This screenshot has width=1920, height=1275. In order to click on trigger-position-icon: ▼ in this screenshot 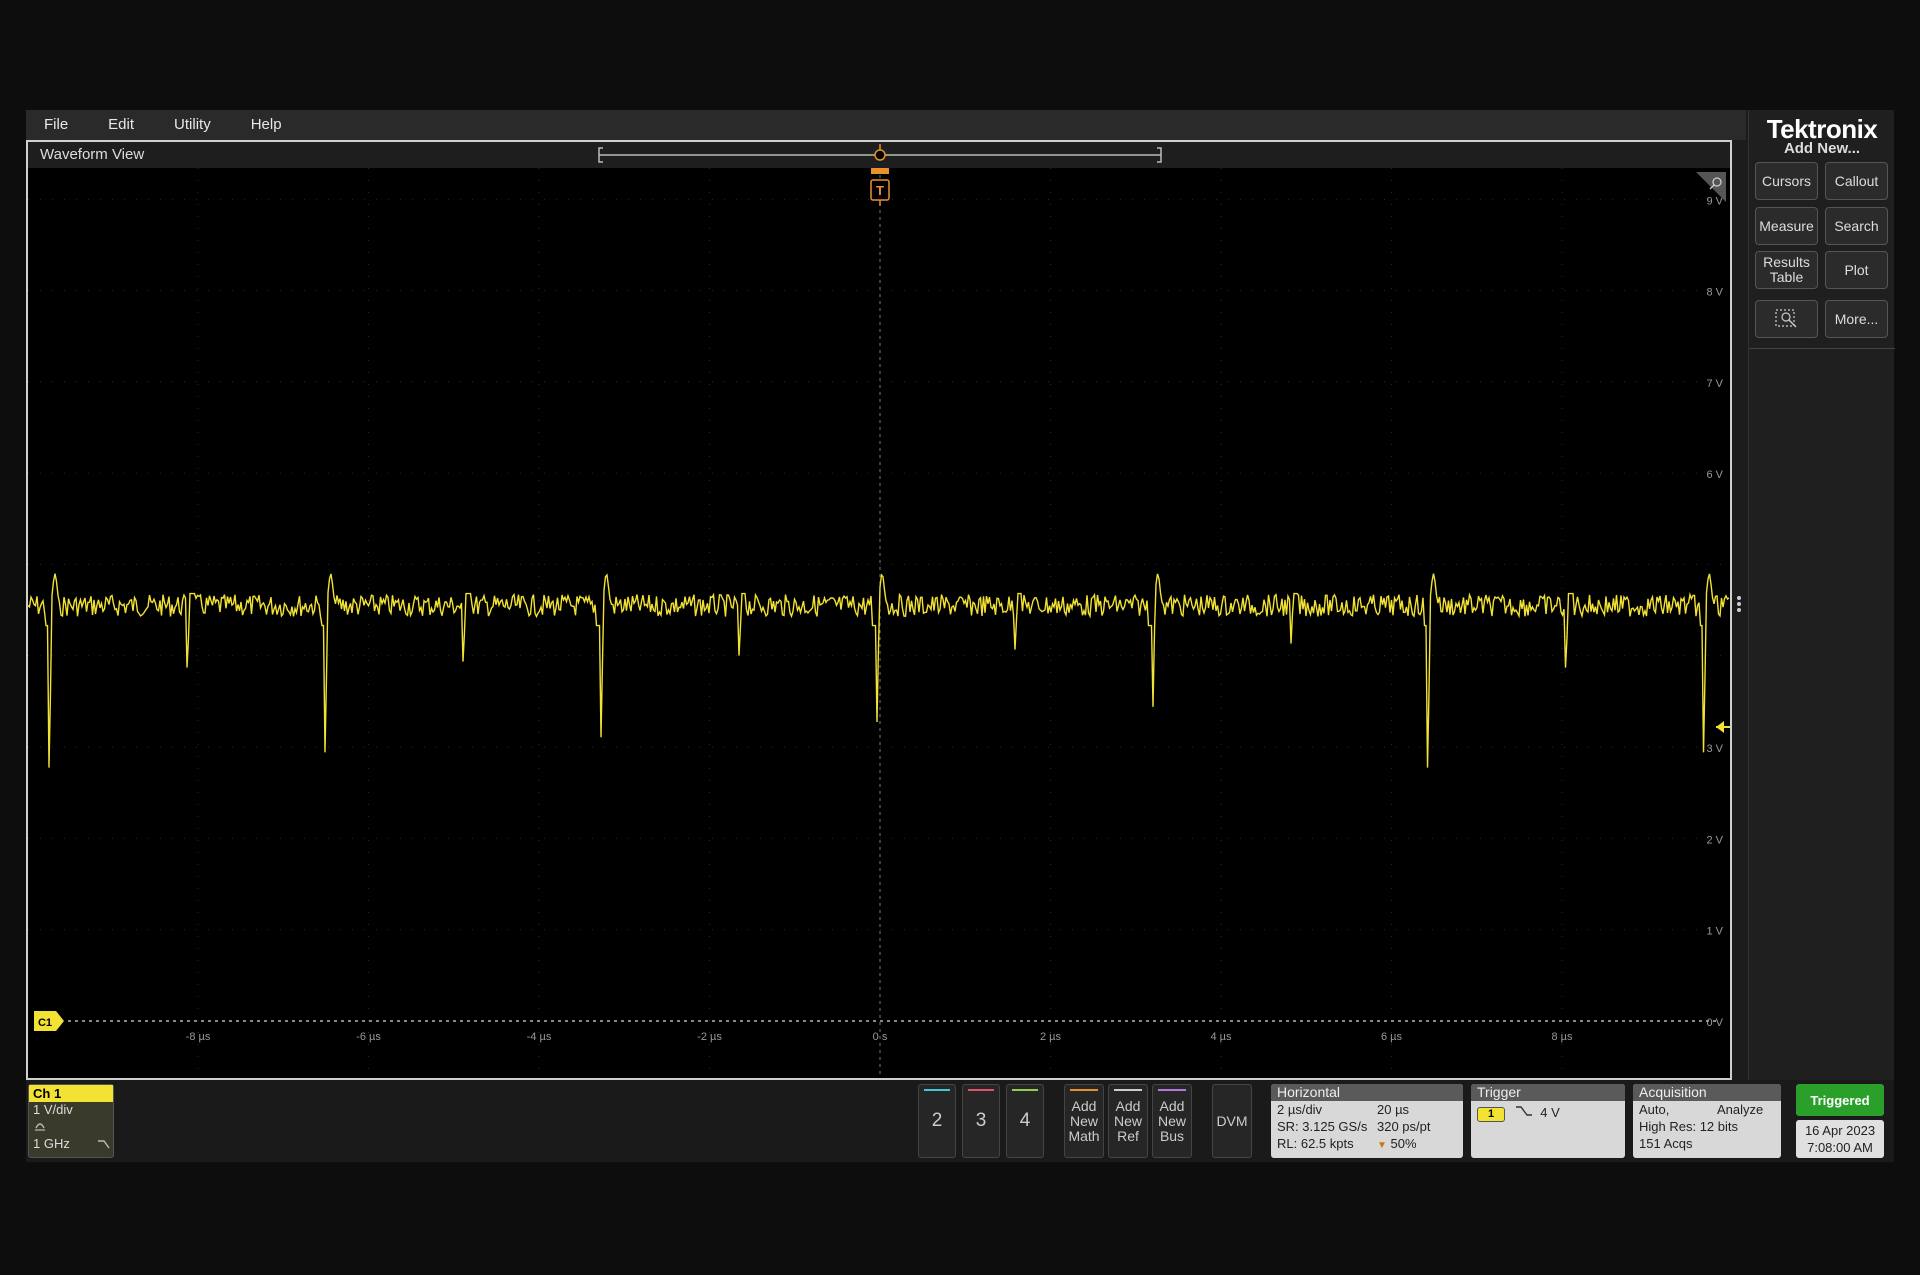, I will do `click(1382, 1145)`.